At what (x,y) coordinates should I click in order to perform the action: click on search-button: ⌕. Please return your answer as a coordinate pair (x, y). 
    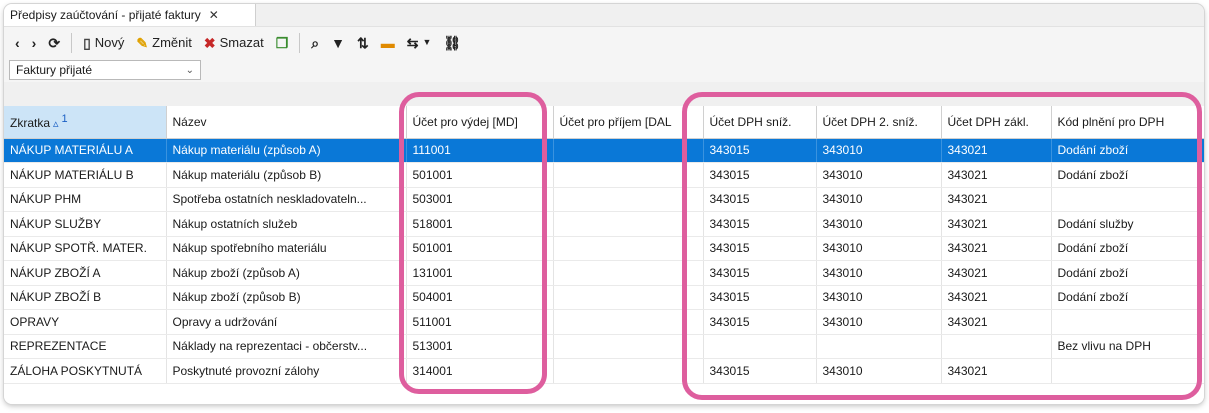
    Looking at the image, I should click on (315, 43).